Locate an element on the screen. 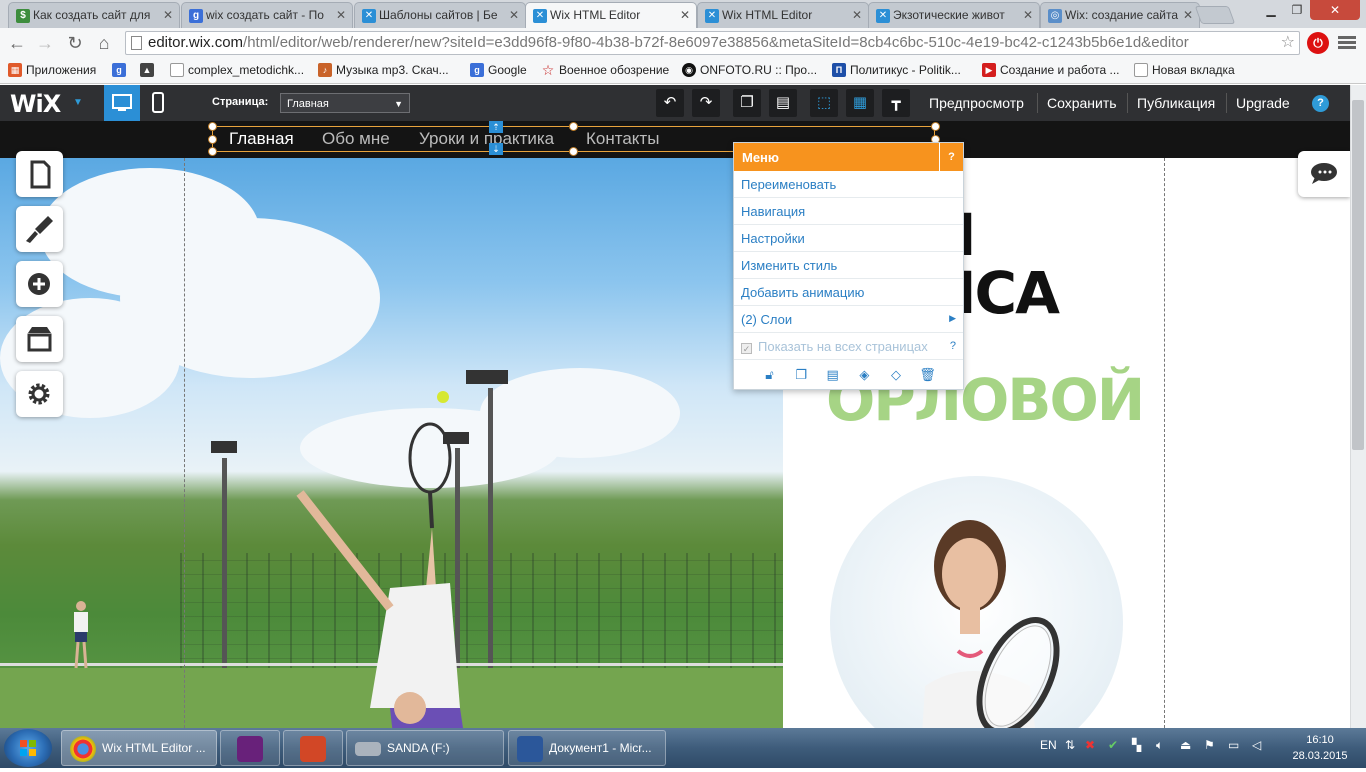 The width and height of the screenshot is (1366, 772). tray-antivirus-icon: ✖ is located at coordinates (1090, 745).